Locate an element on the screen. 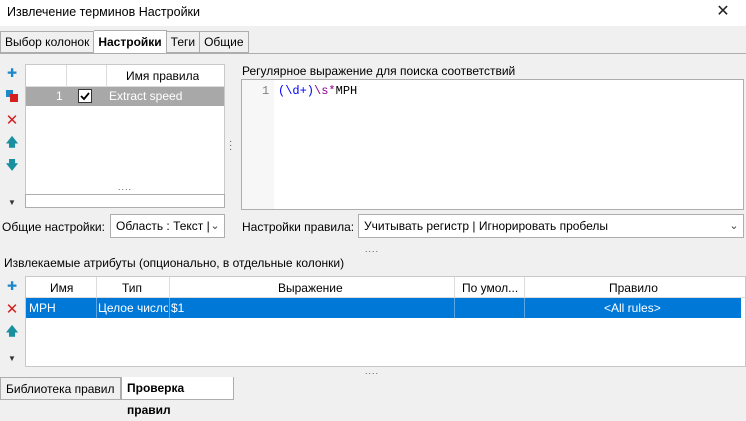 The image size is (746, 421). attr-type: Целое число is located at coordinates (133, 308).